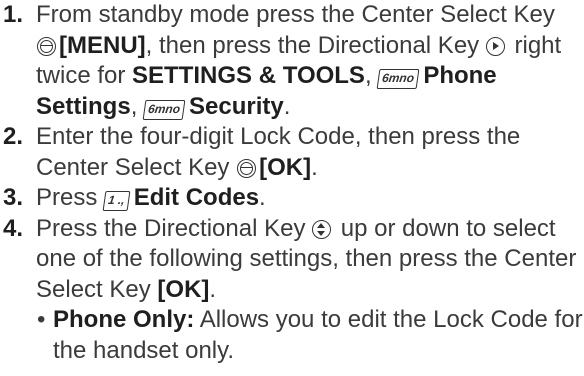  I want to click on number-key-icon: 1 .,, so click(116, 201).